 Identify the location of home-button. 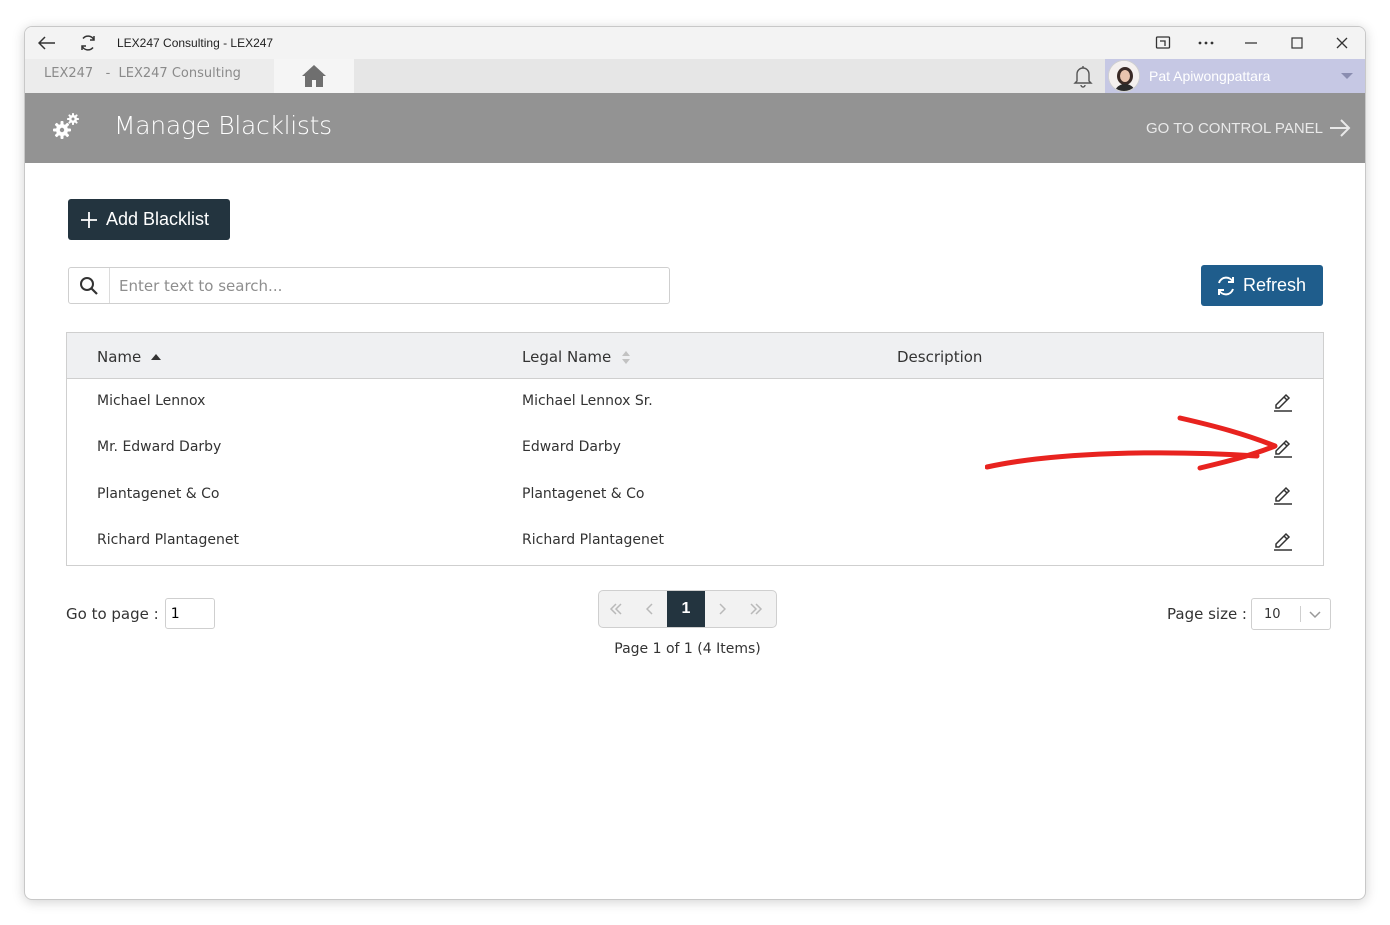
(314, 76).